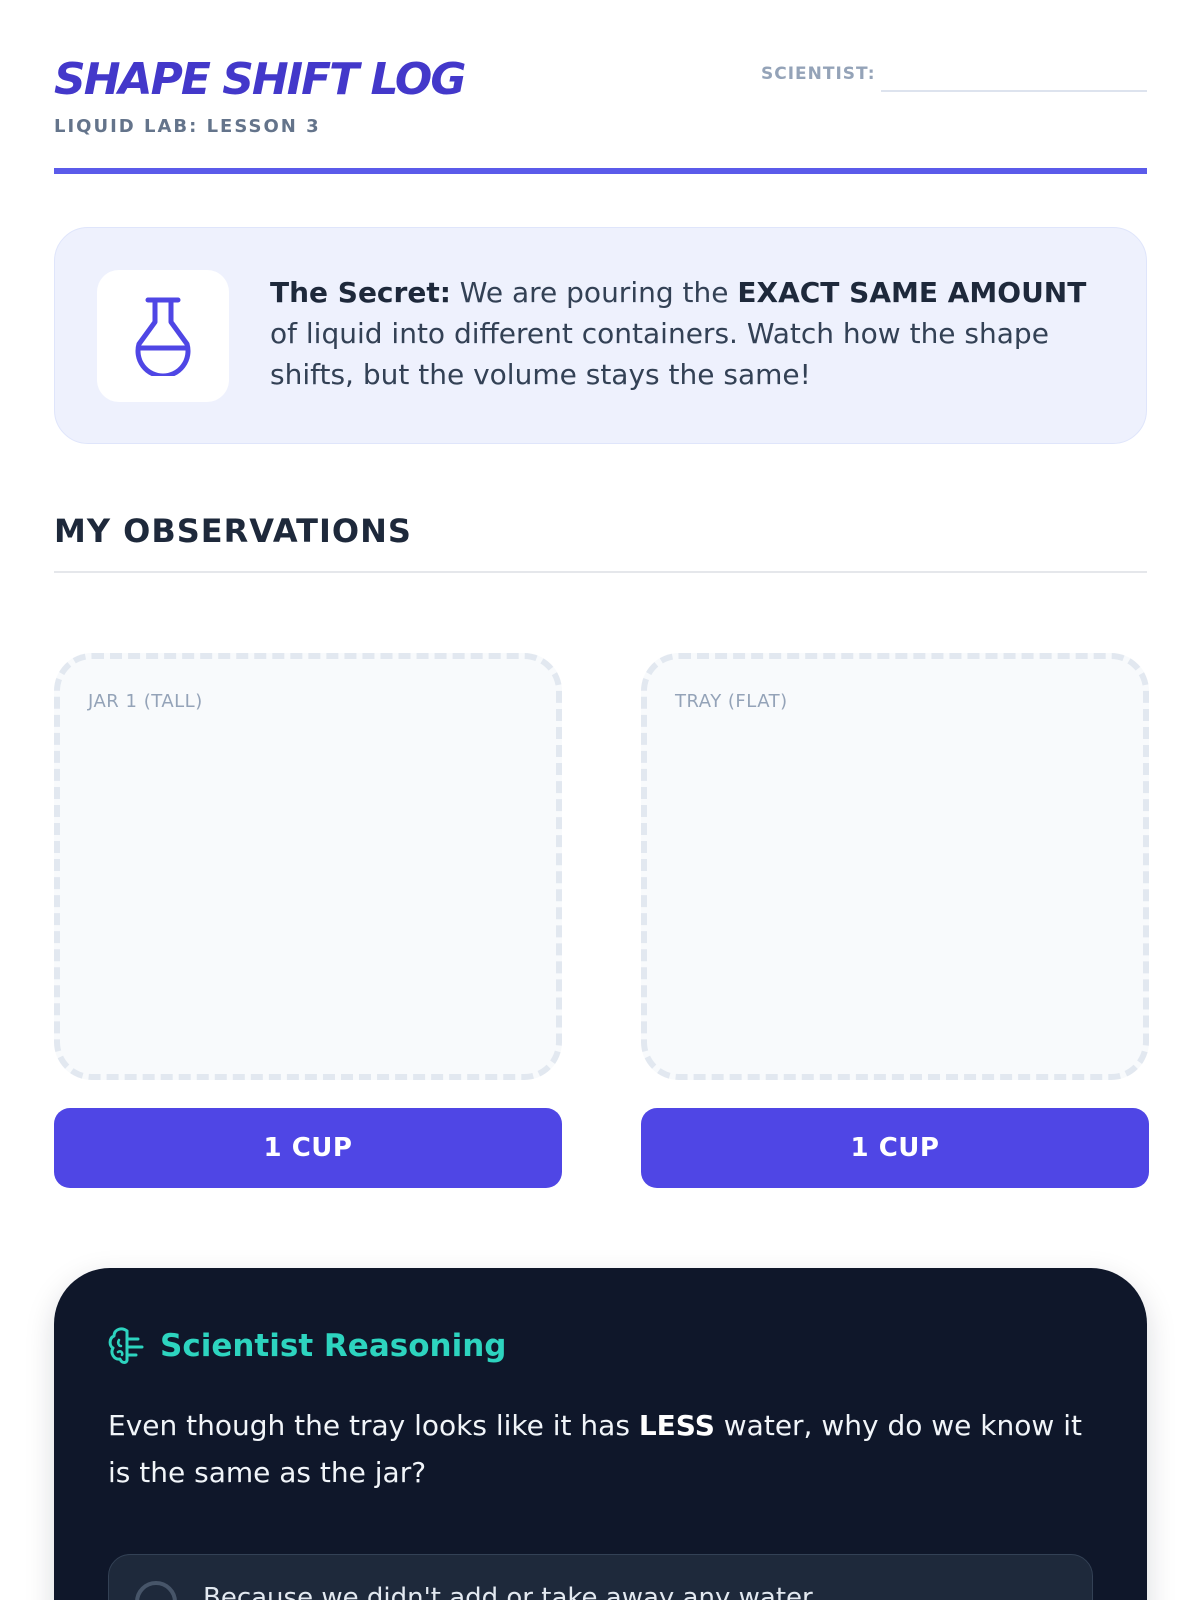 Image resolution: width=1200 pixels, height=1600 pixels. I want to click on container-label: JAR 1 (TALL), so click(145, 701).